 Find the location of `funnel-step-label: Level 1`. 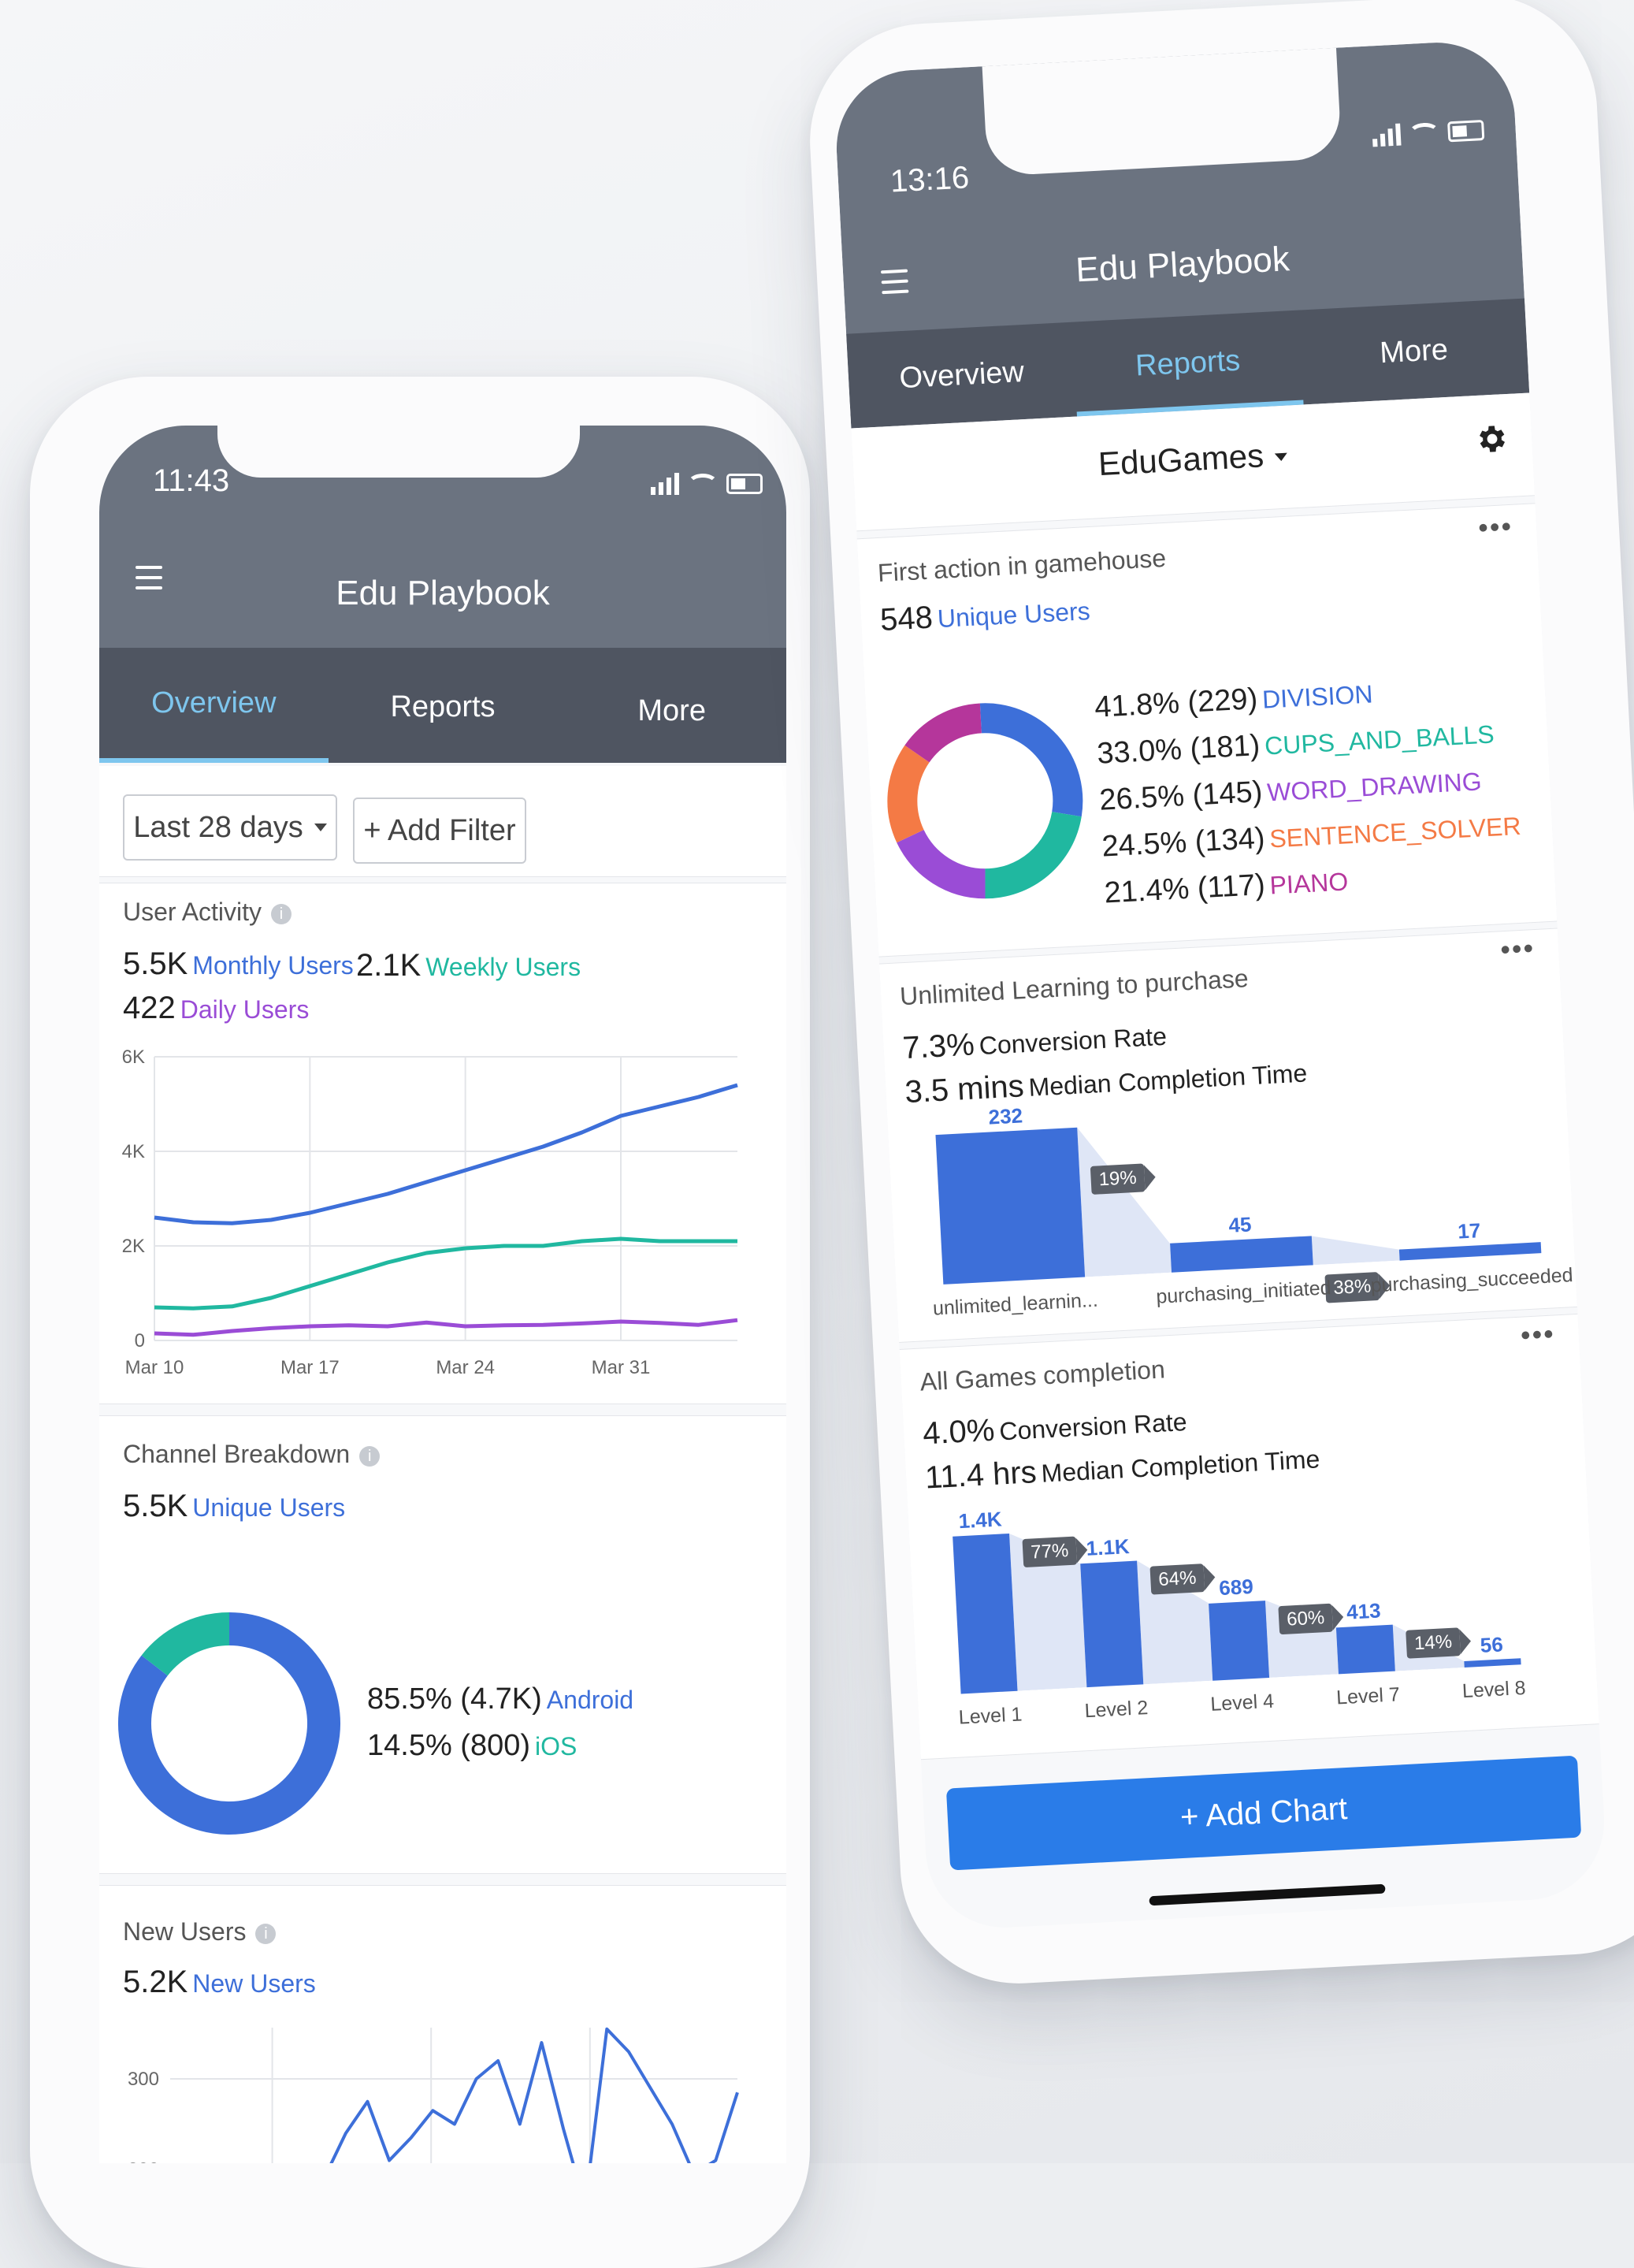

funnel-step-label: Level 1 is located at coordinates (991, 1716).